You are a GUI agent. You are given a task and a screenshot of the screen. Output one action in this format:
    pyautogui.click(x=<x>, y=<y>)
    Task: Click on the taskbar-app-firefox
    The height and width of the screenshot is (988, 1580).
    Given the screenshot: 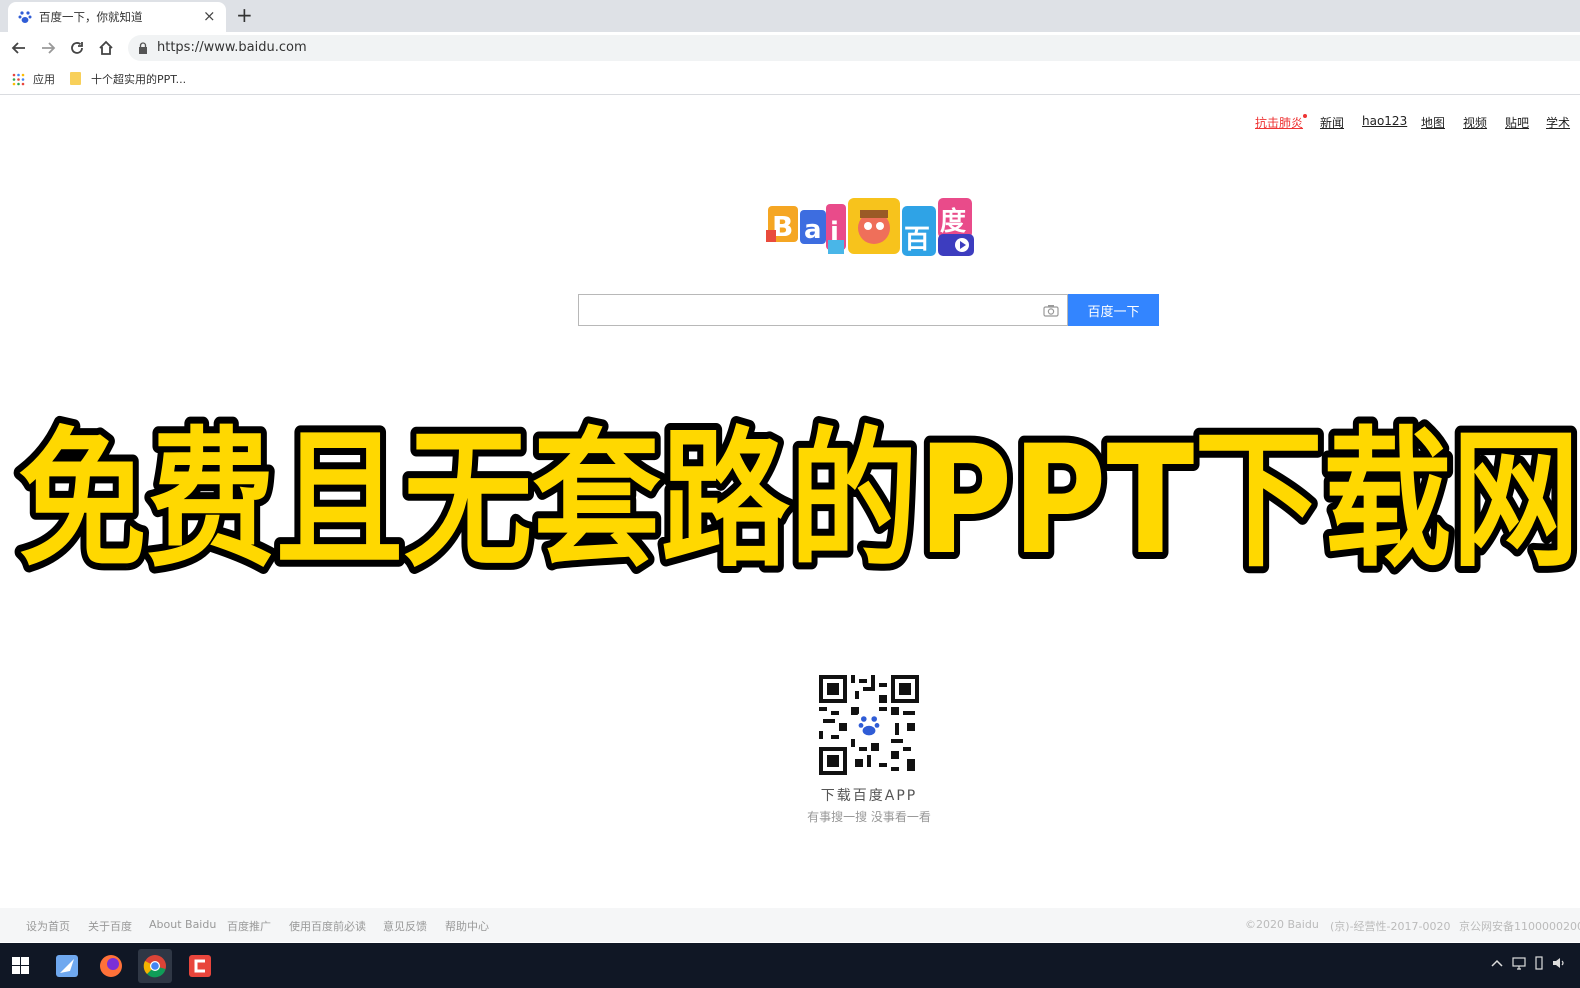 What is the action you would take?
    pyautogui.click(x=111, y=966)
    